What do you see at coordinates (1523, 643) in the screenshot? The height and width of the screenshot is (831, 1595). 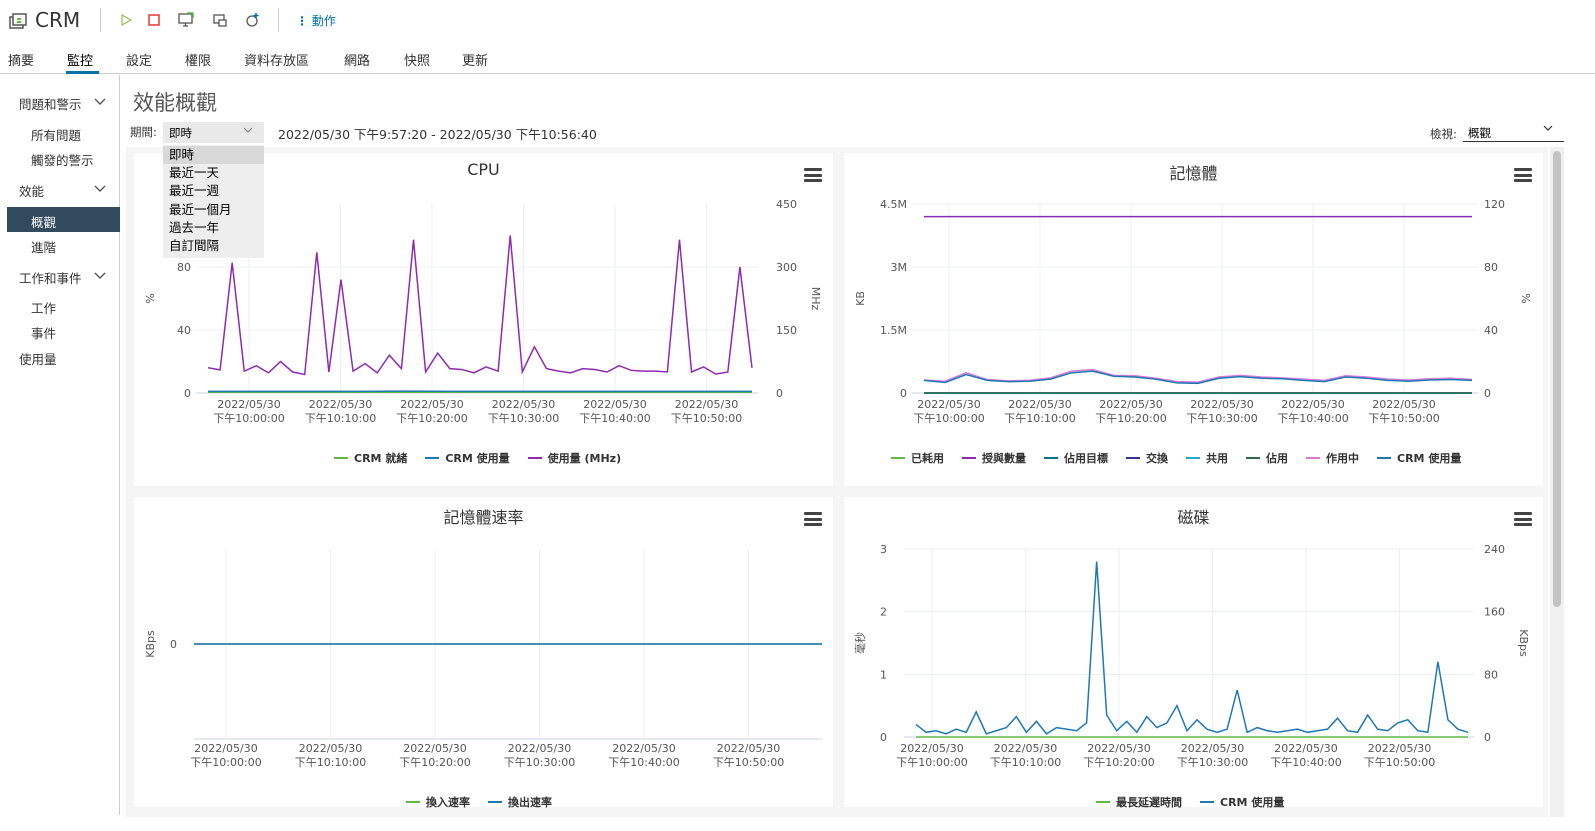 I see `y2-axis-label: KBps` at bounding box center [1523, 643].